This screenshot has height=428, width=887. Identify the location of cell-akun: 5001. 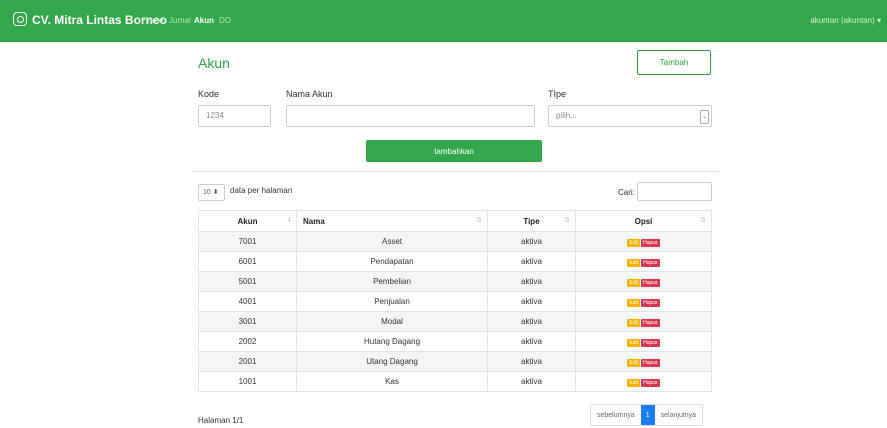
(247, 281).